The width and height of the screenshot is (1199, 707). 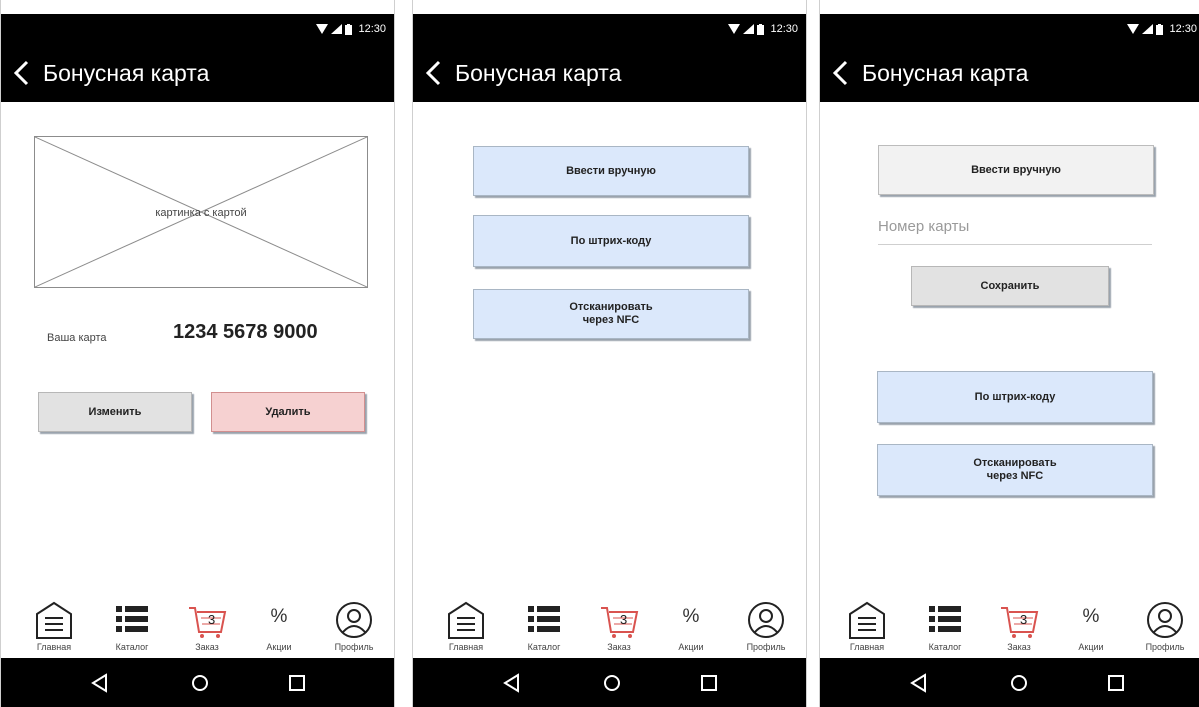 What do you see at coordinates (115, 412) in the screenshot?
I see `edit-card-button: Изменить` at bounding box center [115, 412].